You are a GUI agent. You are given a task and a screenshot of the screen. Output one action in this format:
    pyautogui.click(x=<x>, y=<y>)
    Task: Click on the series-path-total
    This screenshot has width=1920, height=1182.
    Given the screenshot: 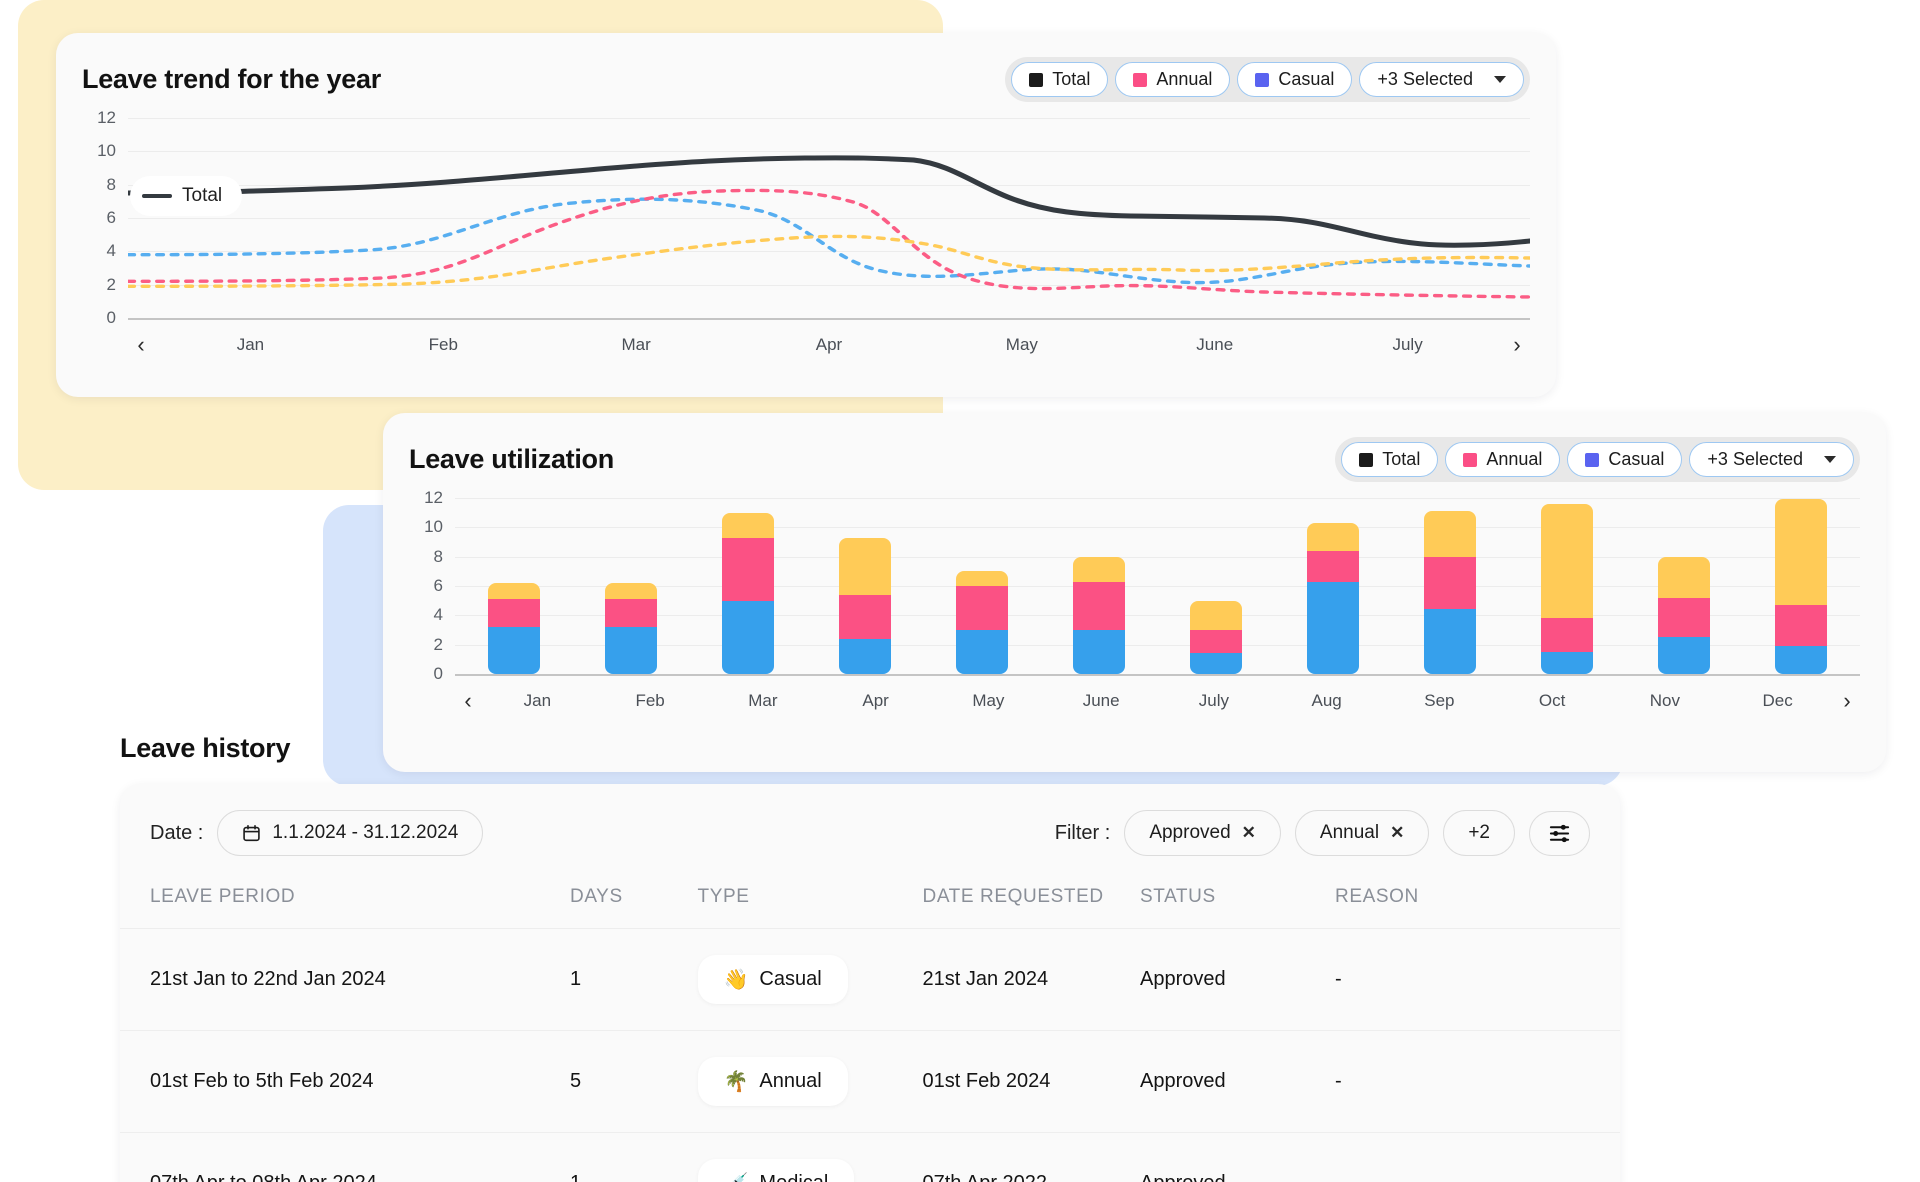 What is the action you would take?
    pyautogui.click(x=829, y=201)
    